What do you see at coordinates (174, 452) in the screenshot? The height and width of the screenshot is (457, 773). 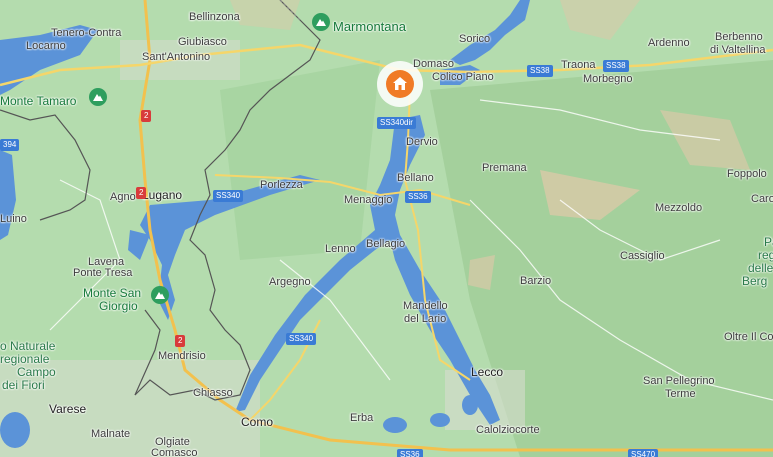 I see `place-label: Comasco` at bounding box center [174, 452].